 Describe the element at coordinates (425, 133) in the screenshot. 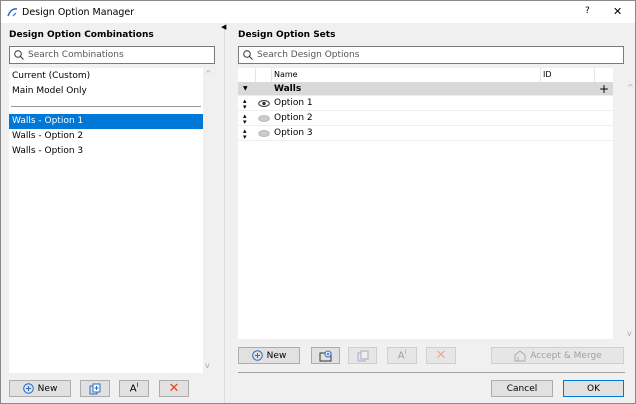

I see `option-row: ▴ ▾ Option 3` at that location.